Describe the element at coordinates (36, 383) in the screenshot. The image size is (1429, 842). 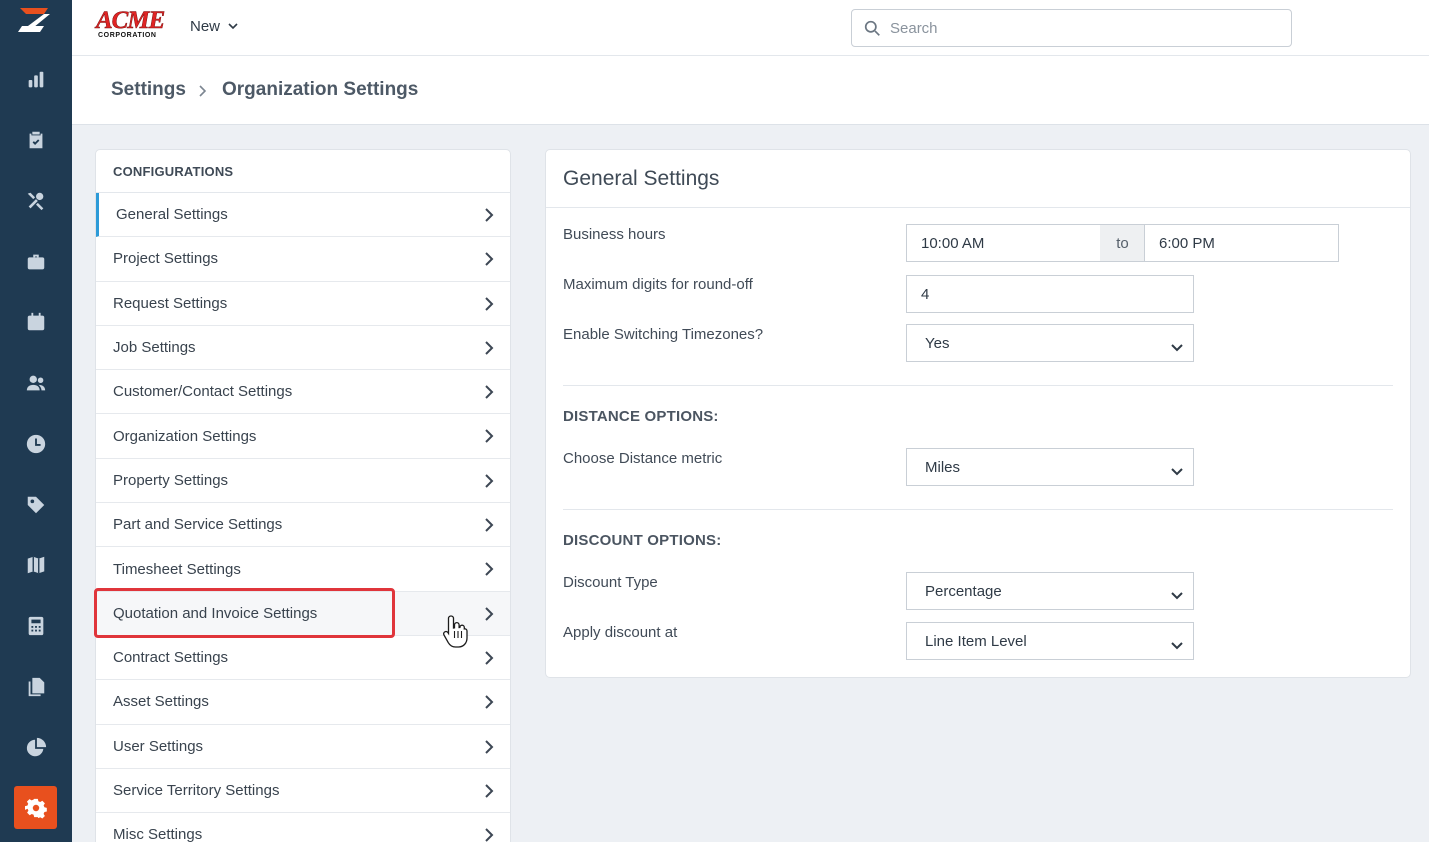
I see `users-icon` at that location.